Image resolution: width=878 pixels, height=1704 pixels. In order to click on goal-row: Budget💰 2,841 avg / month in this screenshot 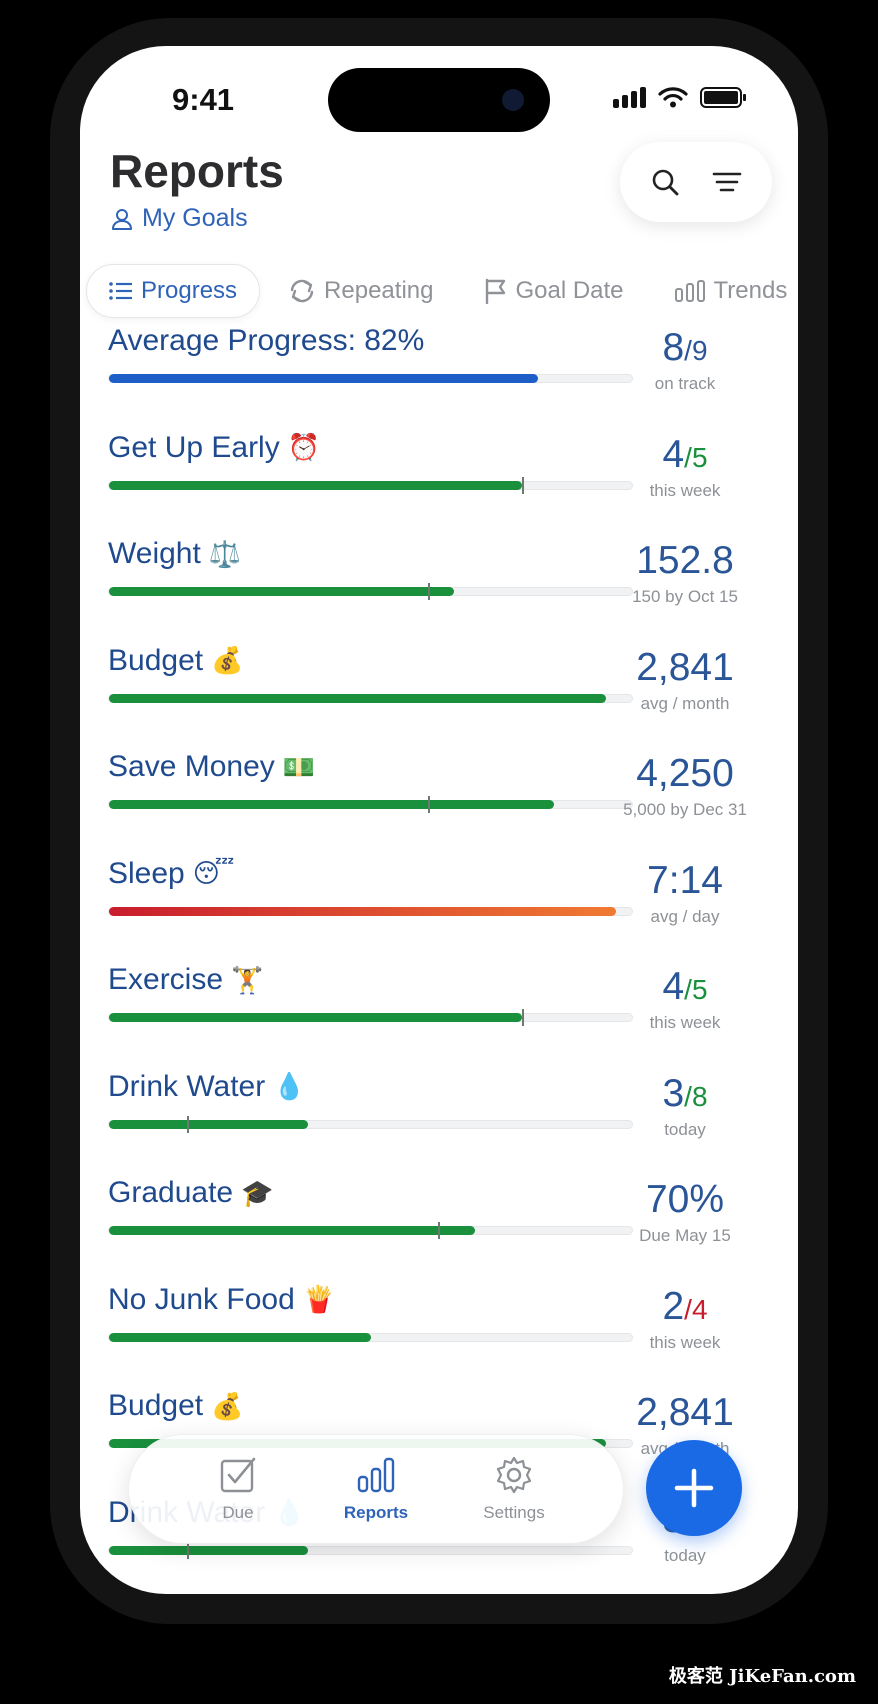, I will do `click(439, 685)`.